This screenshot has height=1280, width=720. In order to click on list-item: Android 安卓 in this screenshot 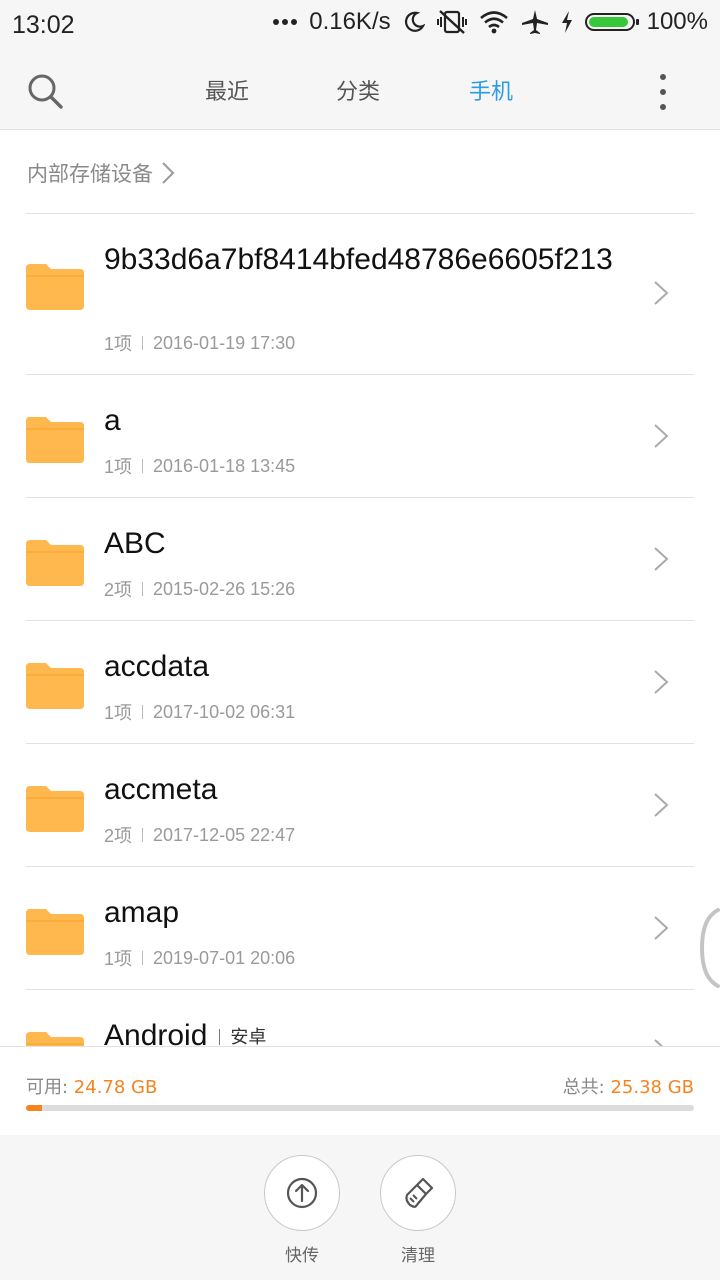, I will do `click(360, 1018)`.